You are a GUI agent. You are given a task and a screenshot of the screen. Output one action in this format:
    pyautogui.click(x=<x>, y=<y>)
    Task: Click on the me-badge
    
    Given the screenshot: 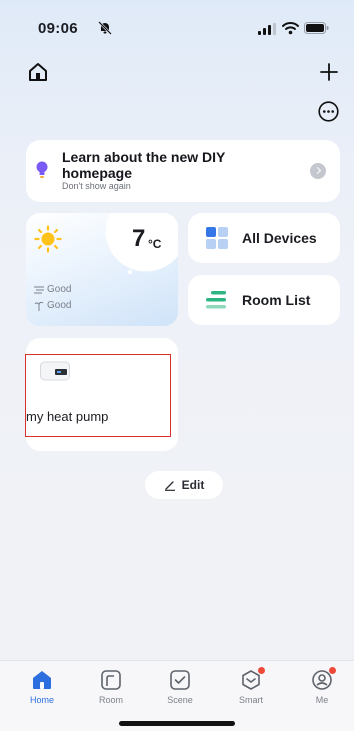 What is the action you would take?
    pyautogui.click(x=332, y=670)
    